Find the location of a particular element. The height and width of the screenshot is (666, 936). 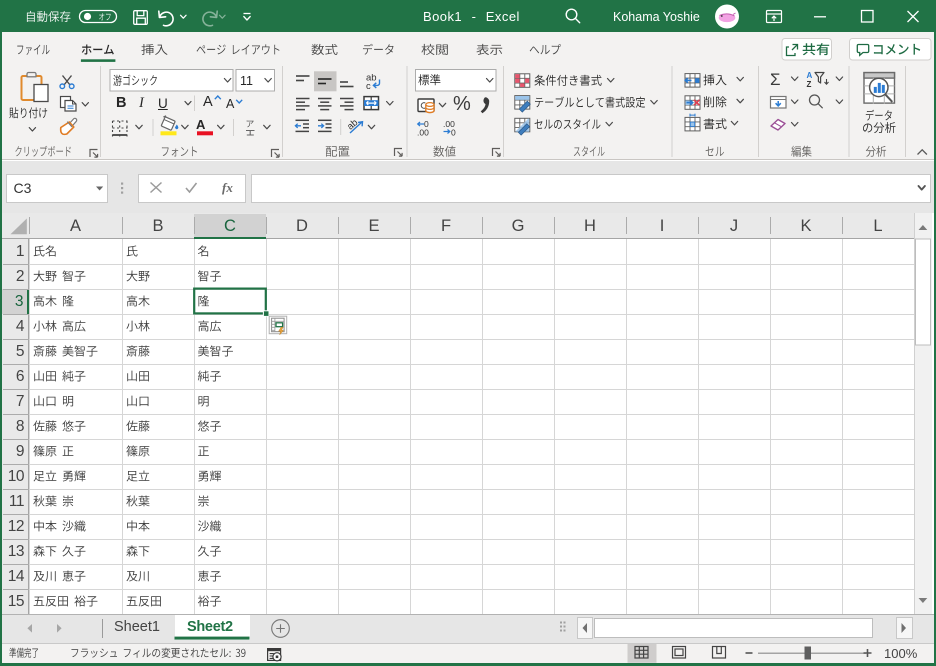

svg-text: A is located at coordinates (810, 75).